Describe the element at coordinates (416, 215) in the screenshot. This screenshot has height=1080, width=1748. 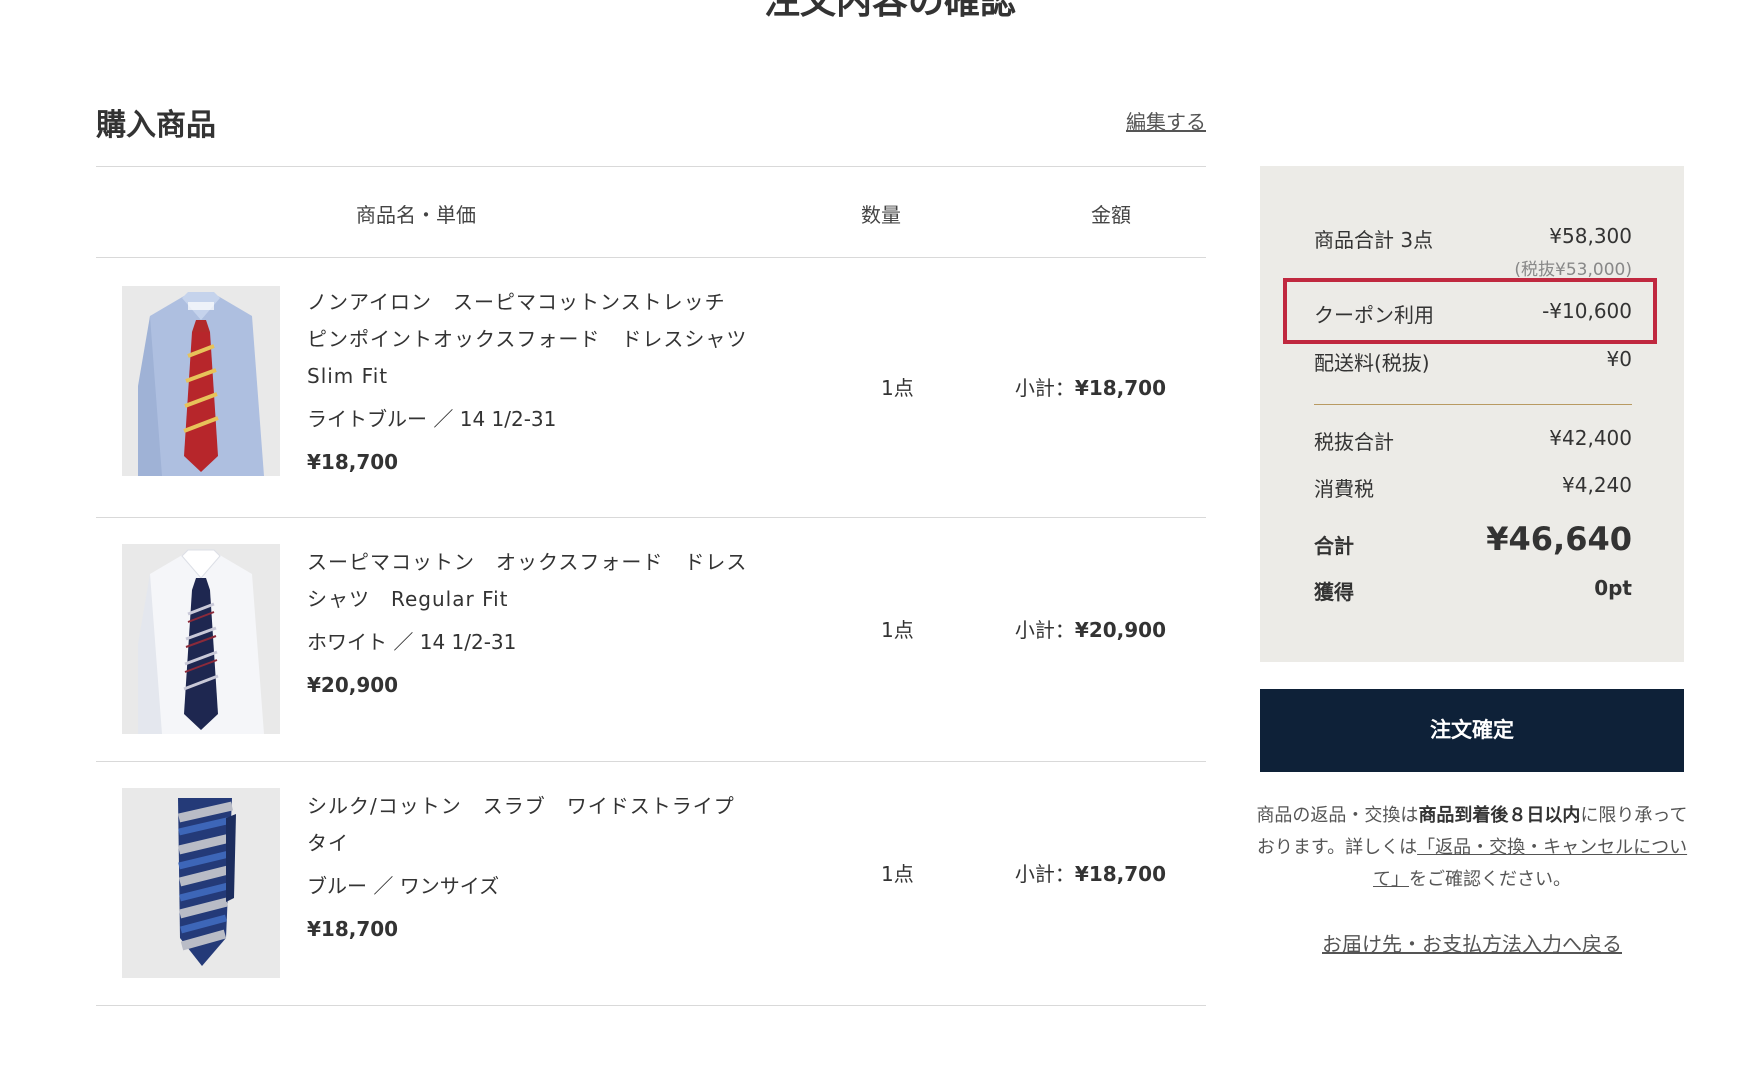
I see `header-product-name: 商品名・単価` at that location.